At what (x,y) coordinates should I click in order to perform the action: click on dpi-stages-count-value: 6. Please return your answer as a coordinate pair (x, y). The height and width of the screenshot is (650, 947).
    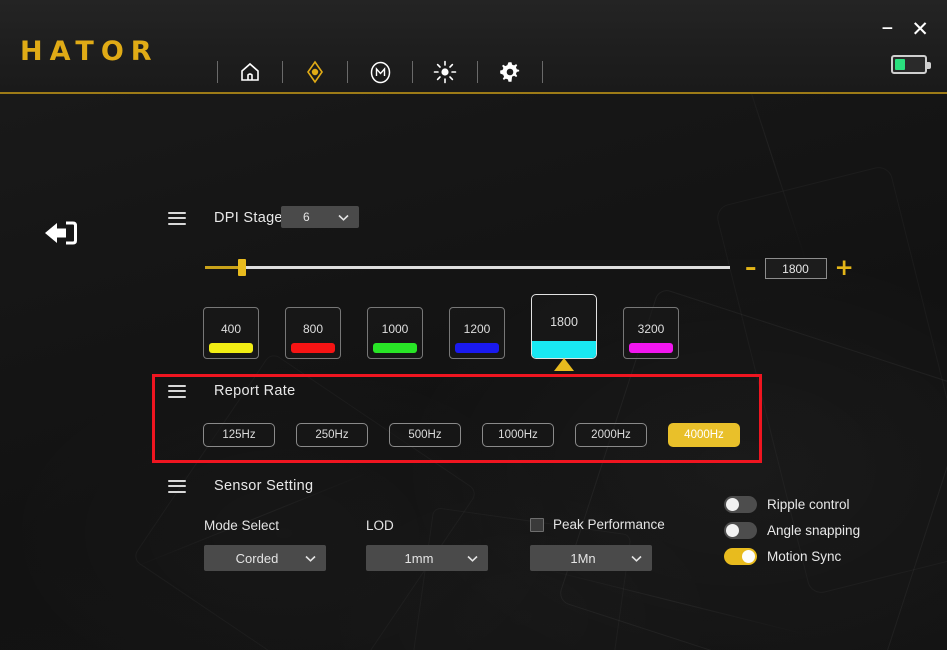
    Looking at the image, I should click on (306, 217).